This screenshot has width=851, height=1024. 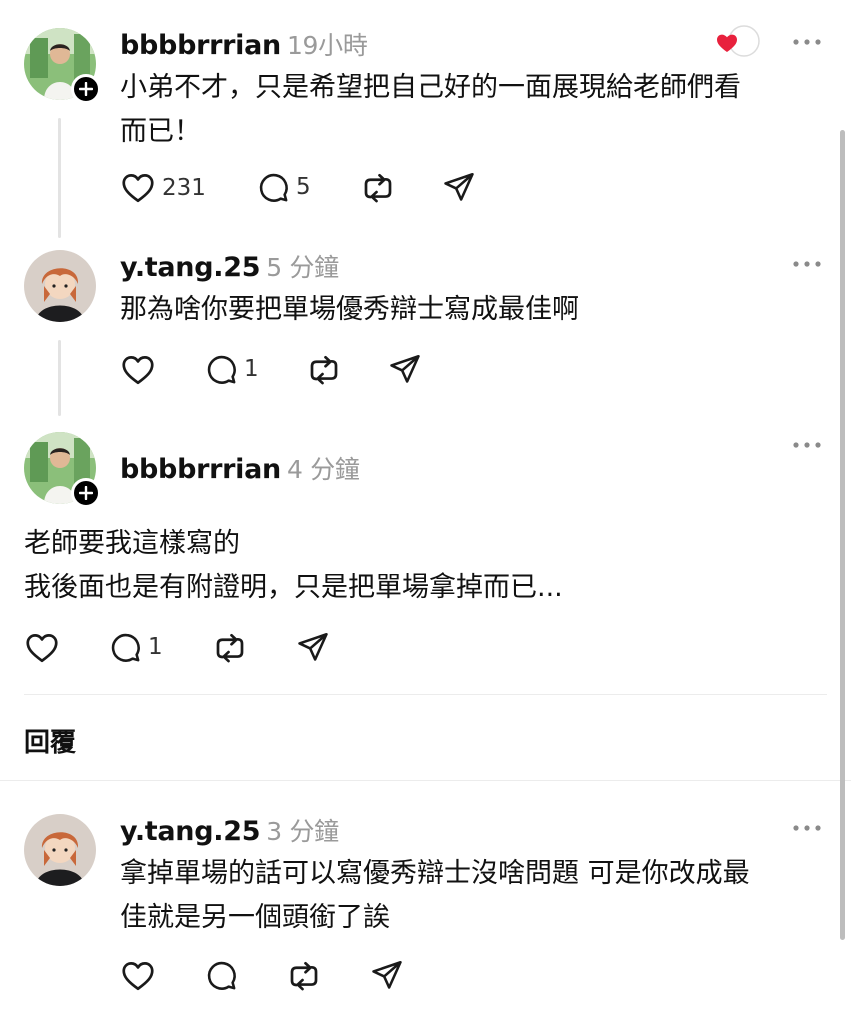 What do you see at coordinates (430, 87) in the screenshot?
I see `post-text: 小弟不才，只是希望把自己好的一面展現給老師們看` at bounding box center [430, 87].